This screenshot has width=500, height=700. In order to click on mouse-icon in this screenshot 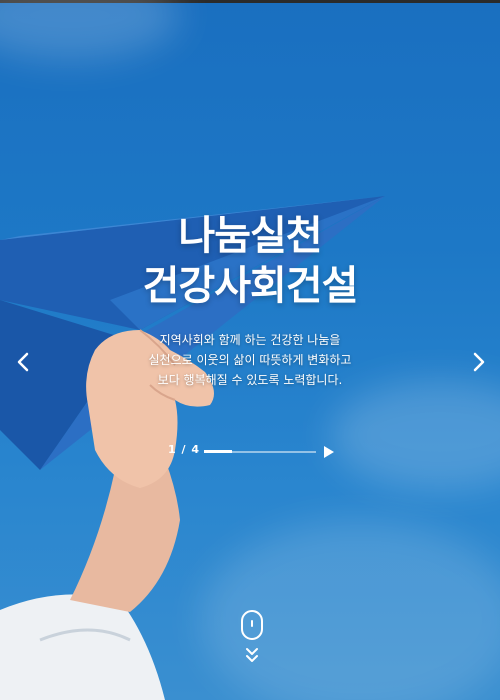, I will do `click(252, 625)`.